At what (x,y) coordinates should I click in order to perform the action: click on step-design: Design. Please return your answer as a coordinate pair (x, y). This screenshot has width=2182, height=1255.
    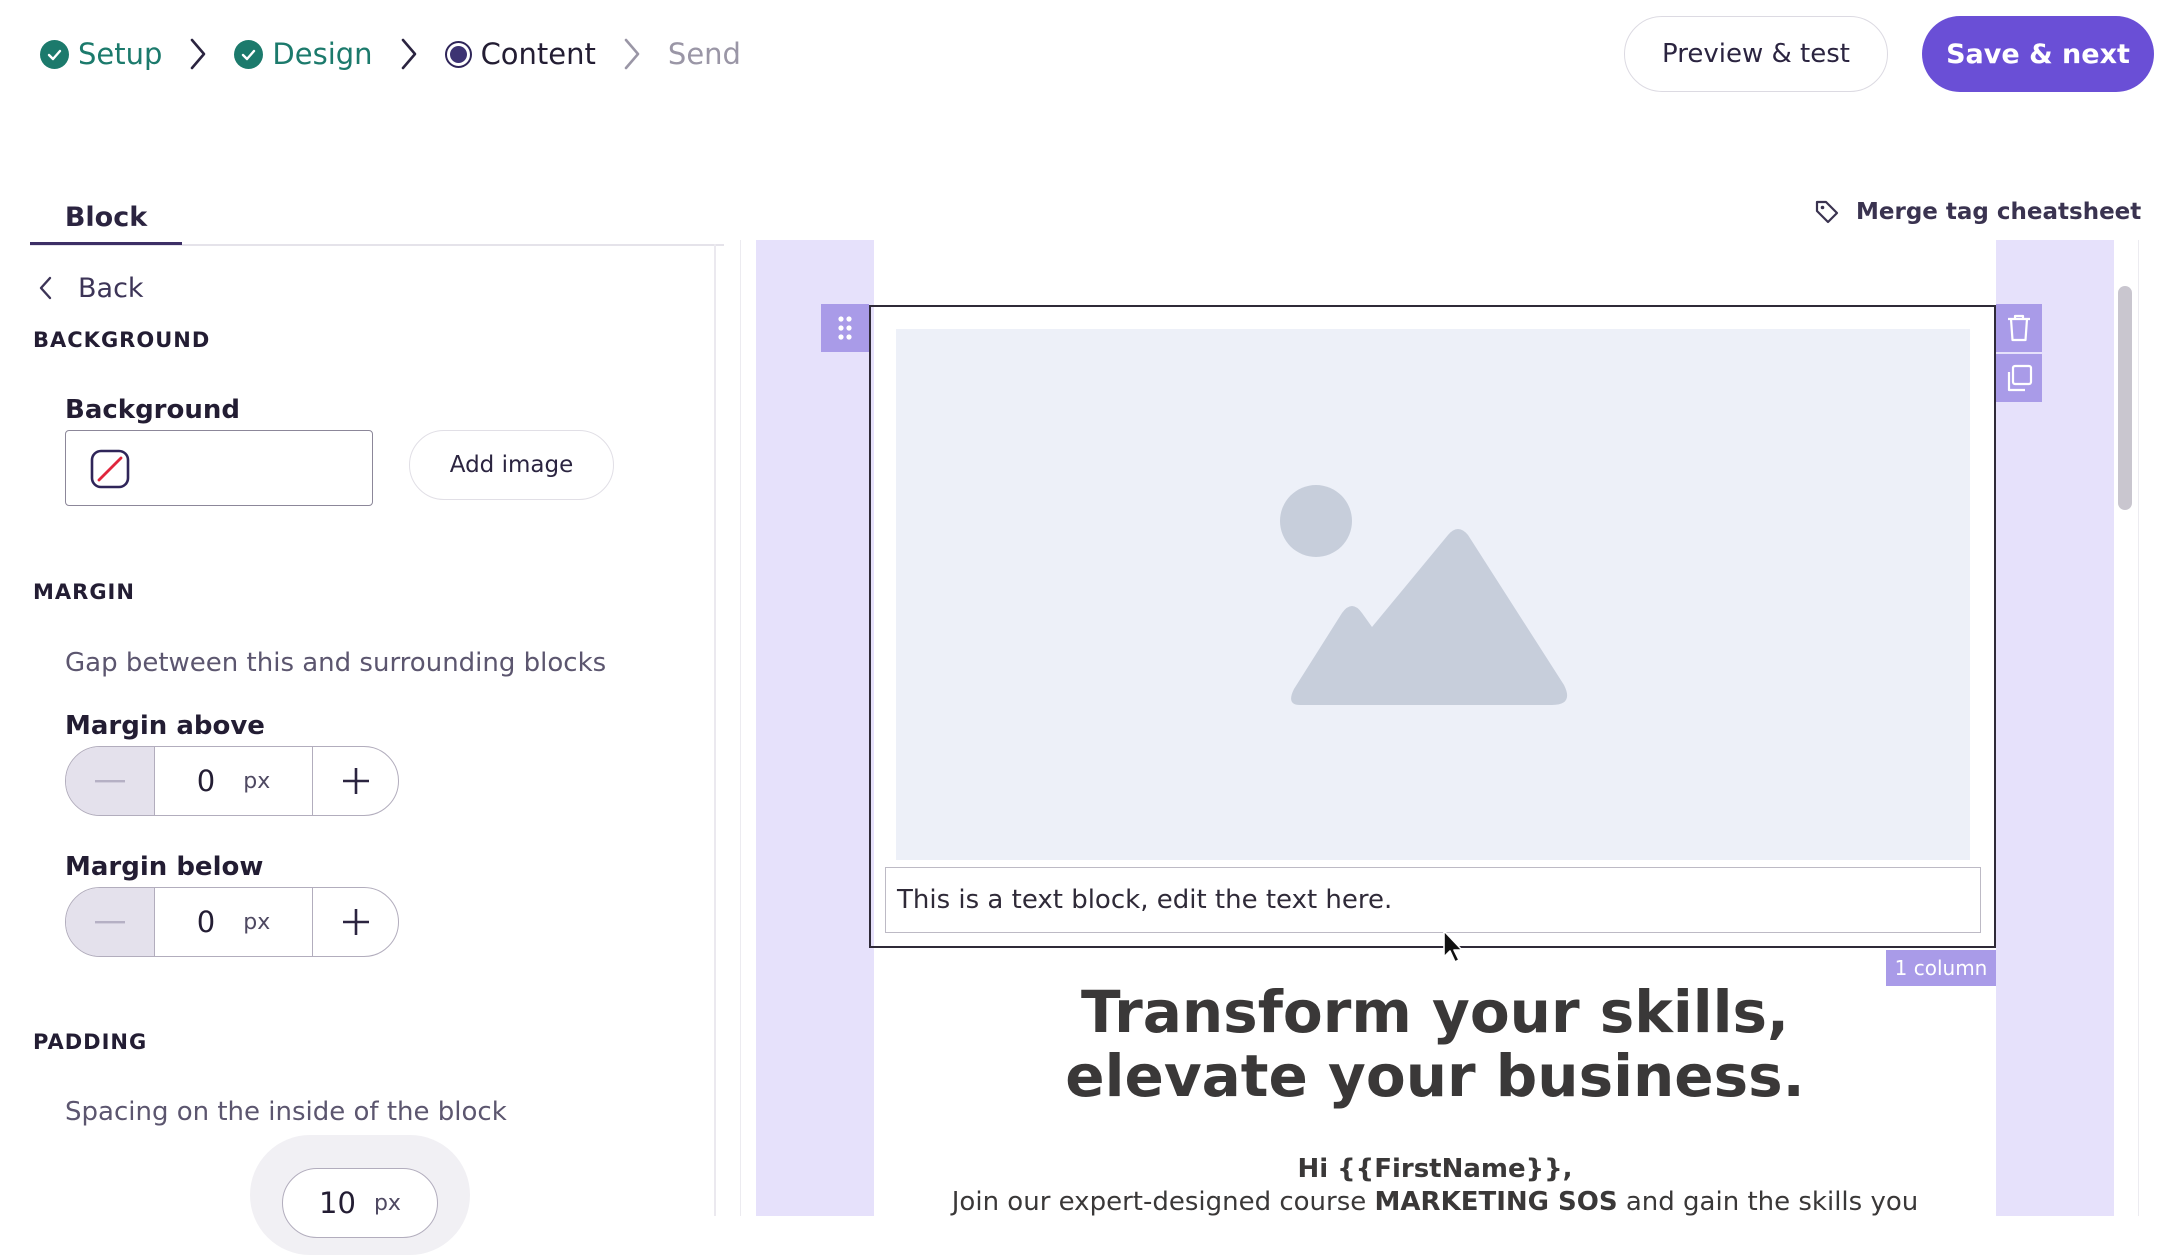
    Looking at the image, I should click on (303, 54).